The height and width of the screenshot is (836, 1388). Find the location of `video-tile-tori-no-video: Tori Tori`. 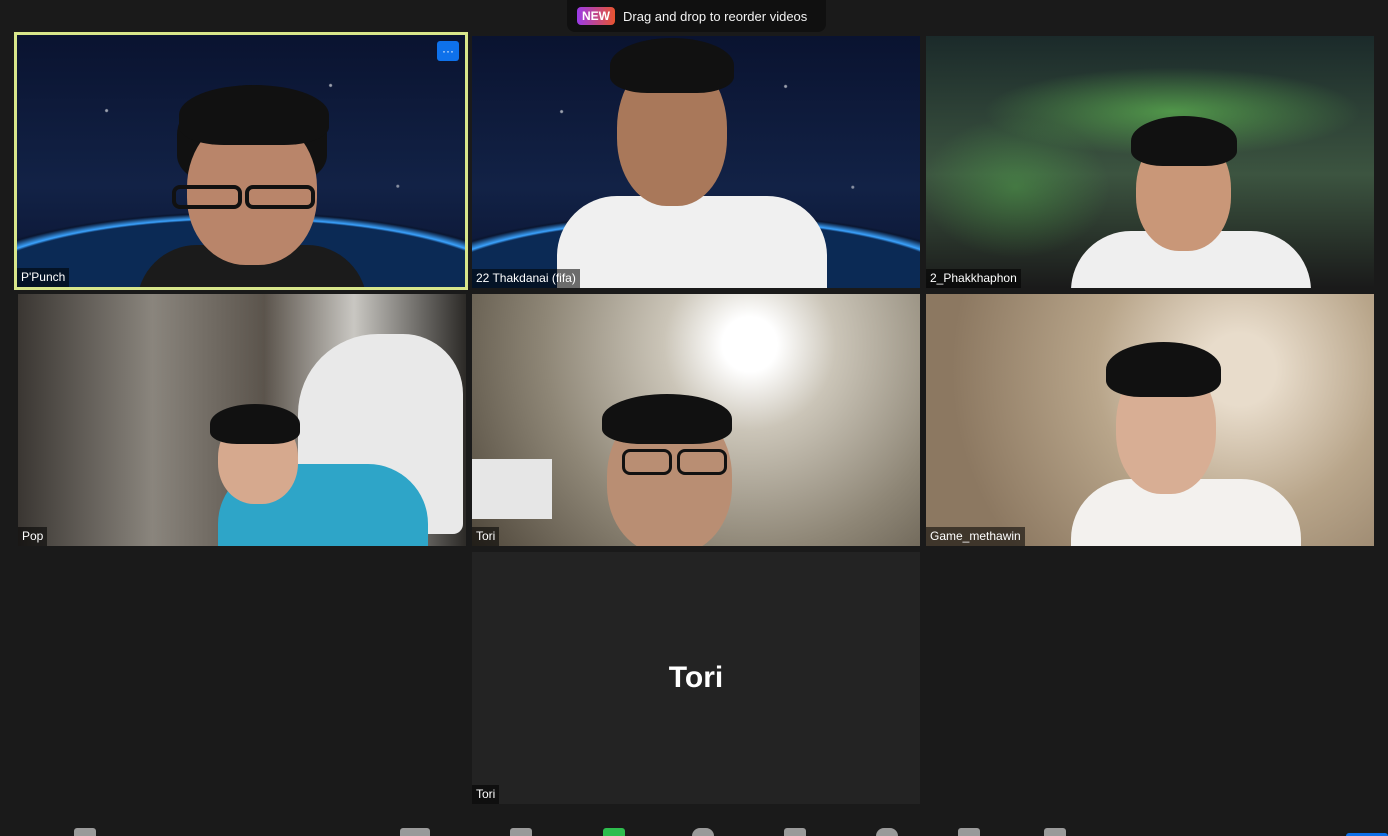

video-tile-tori-no-video: Tori Tori is located at coordinates (696, 678).